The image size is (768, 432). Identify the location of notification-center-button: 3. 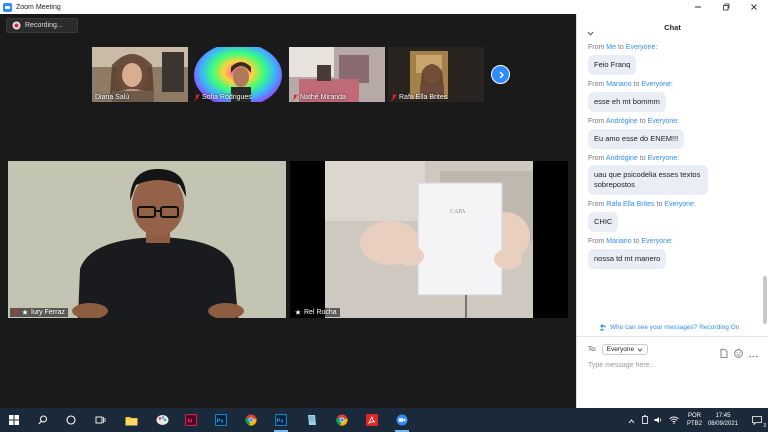
(757, 420).